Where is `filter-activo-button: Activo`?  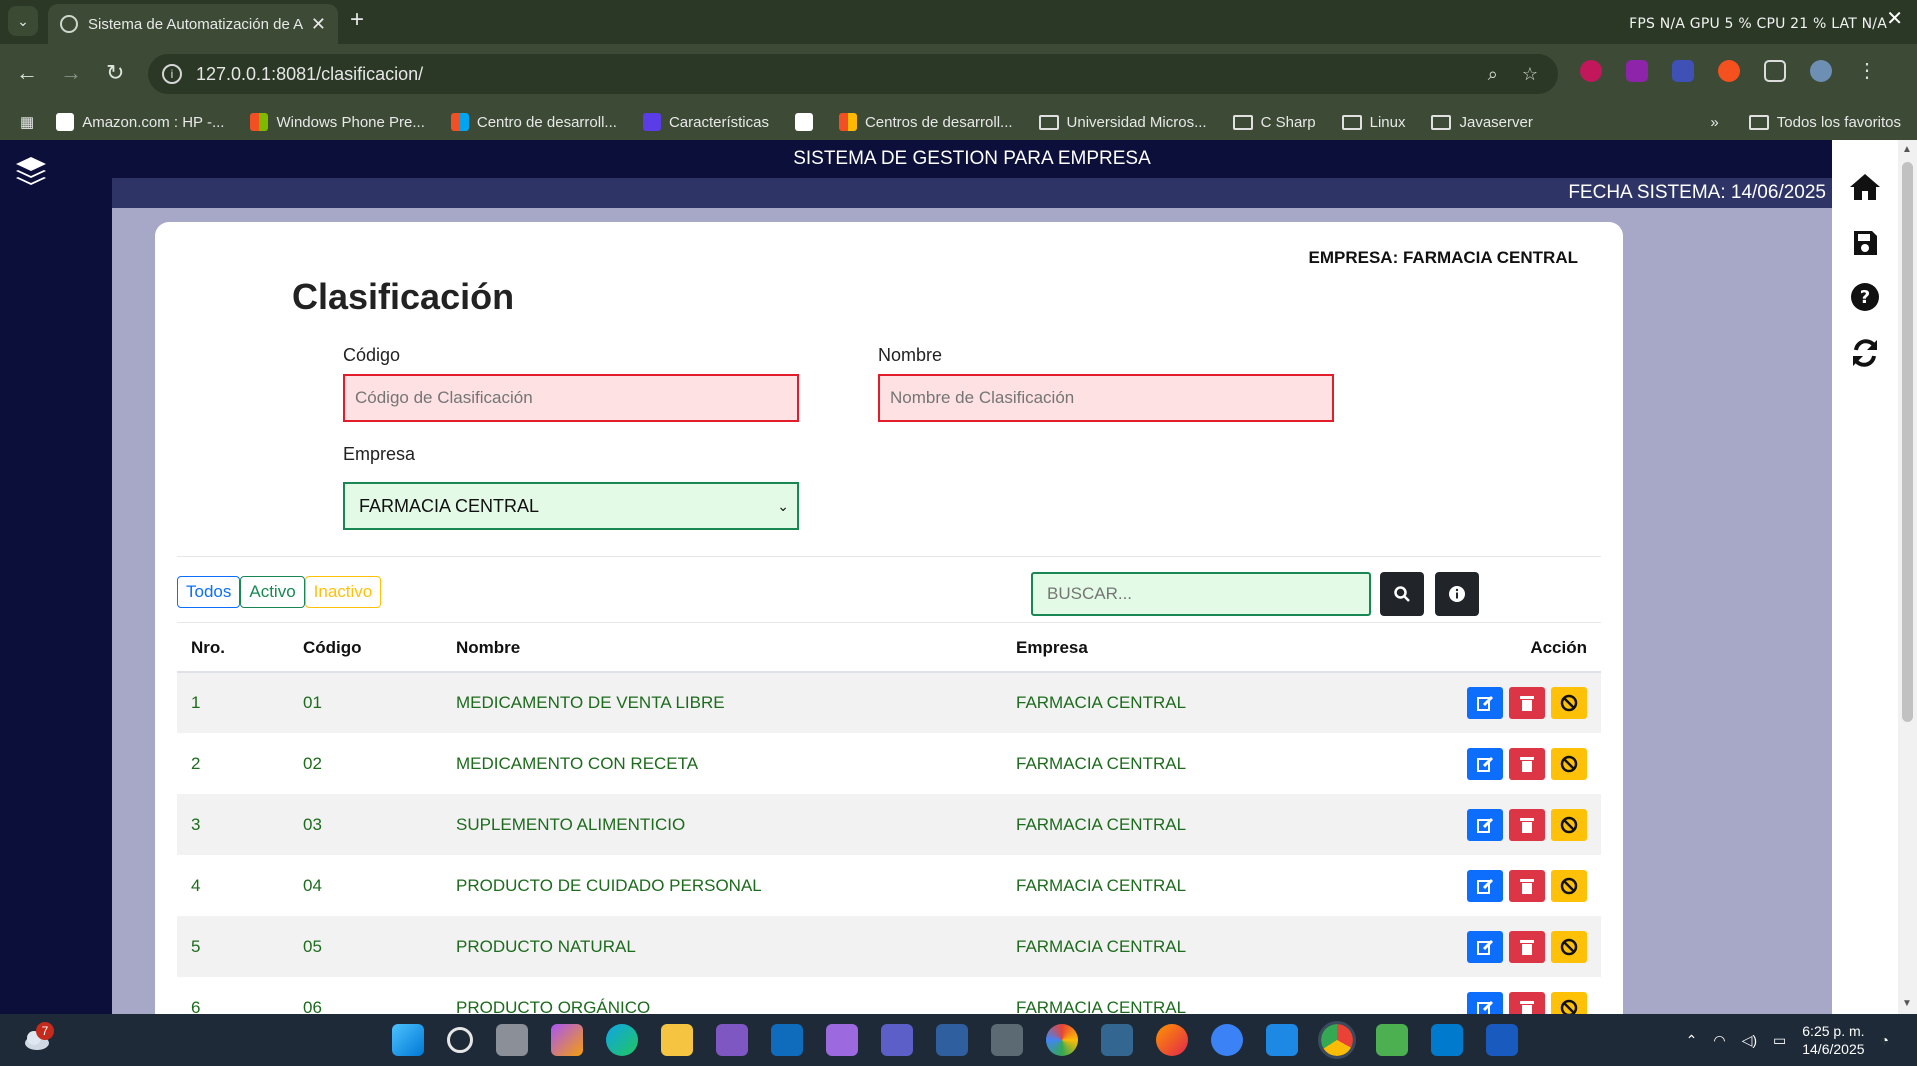 filter-activo-button: Activo is located at coordinates (272, 592).